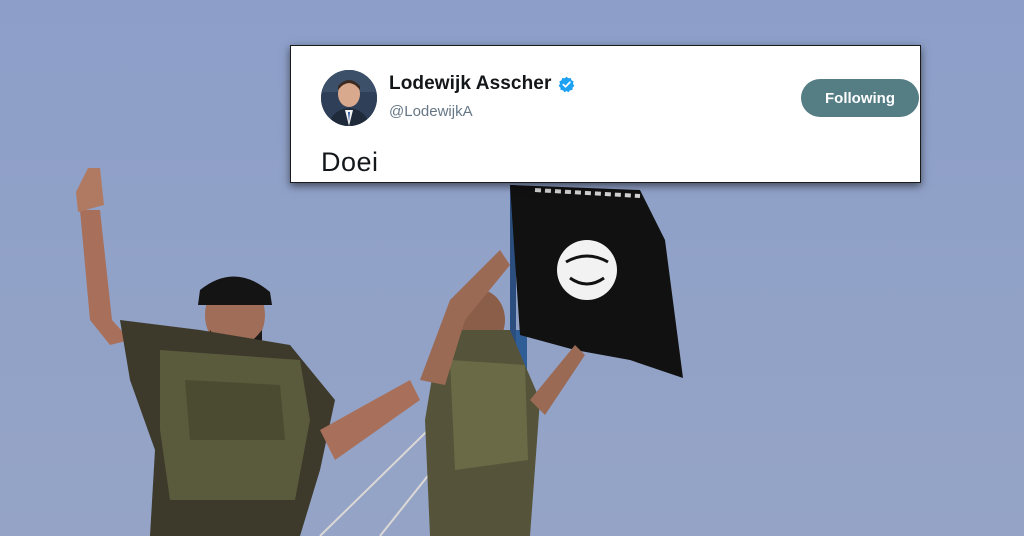 This screenshot has width=1024, height=536. What do you see at coordinates (350, 162) in the screenshot?
I see `tweet-text: Doei` at bounding box center [350, 162].